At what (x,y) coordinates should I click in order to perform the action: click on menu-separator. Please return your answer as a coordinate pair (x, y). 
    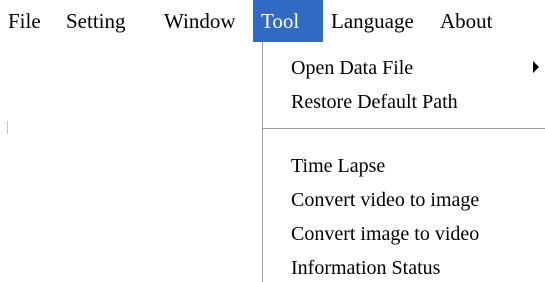
    Looking at the image, I should click on (404, 129).